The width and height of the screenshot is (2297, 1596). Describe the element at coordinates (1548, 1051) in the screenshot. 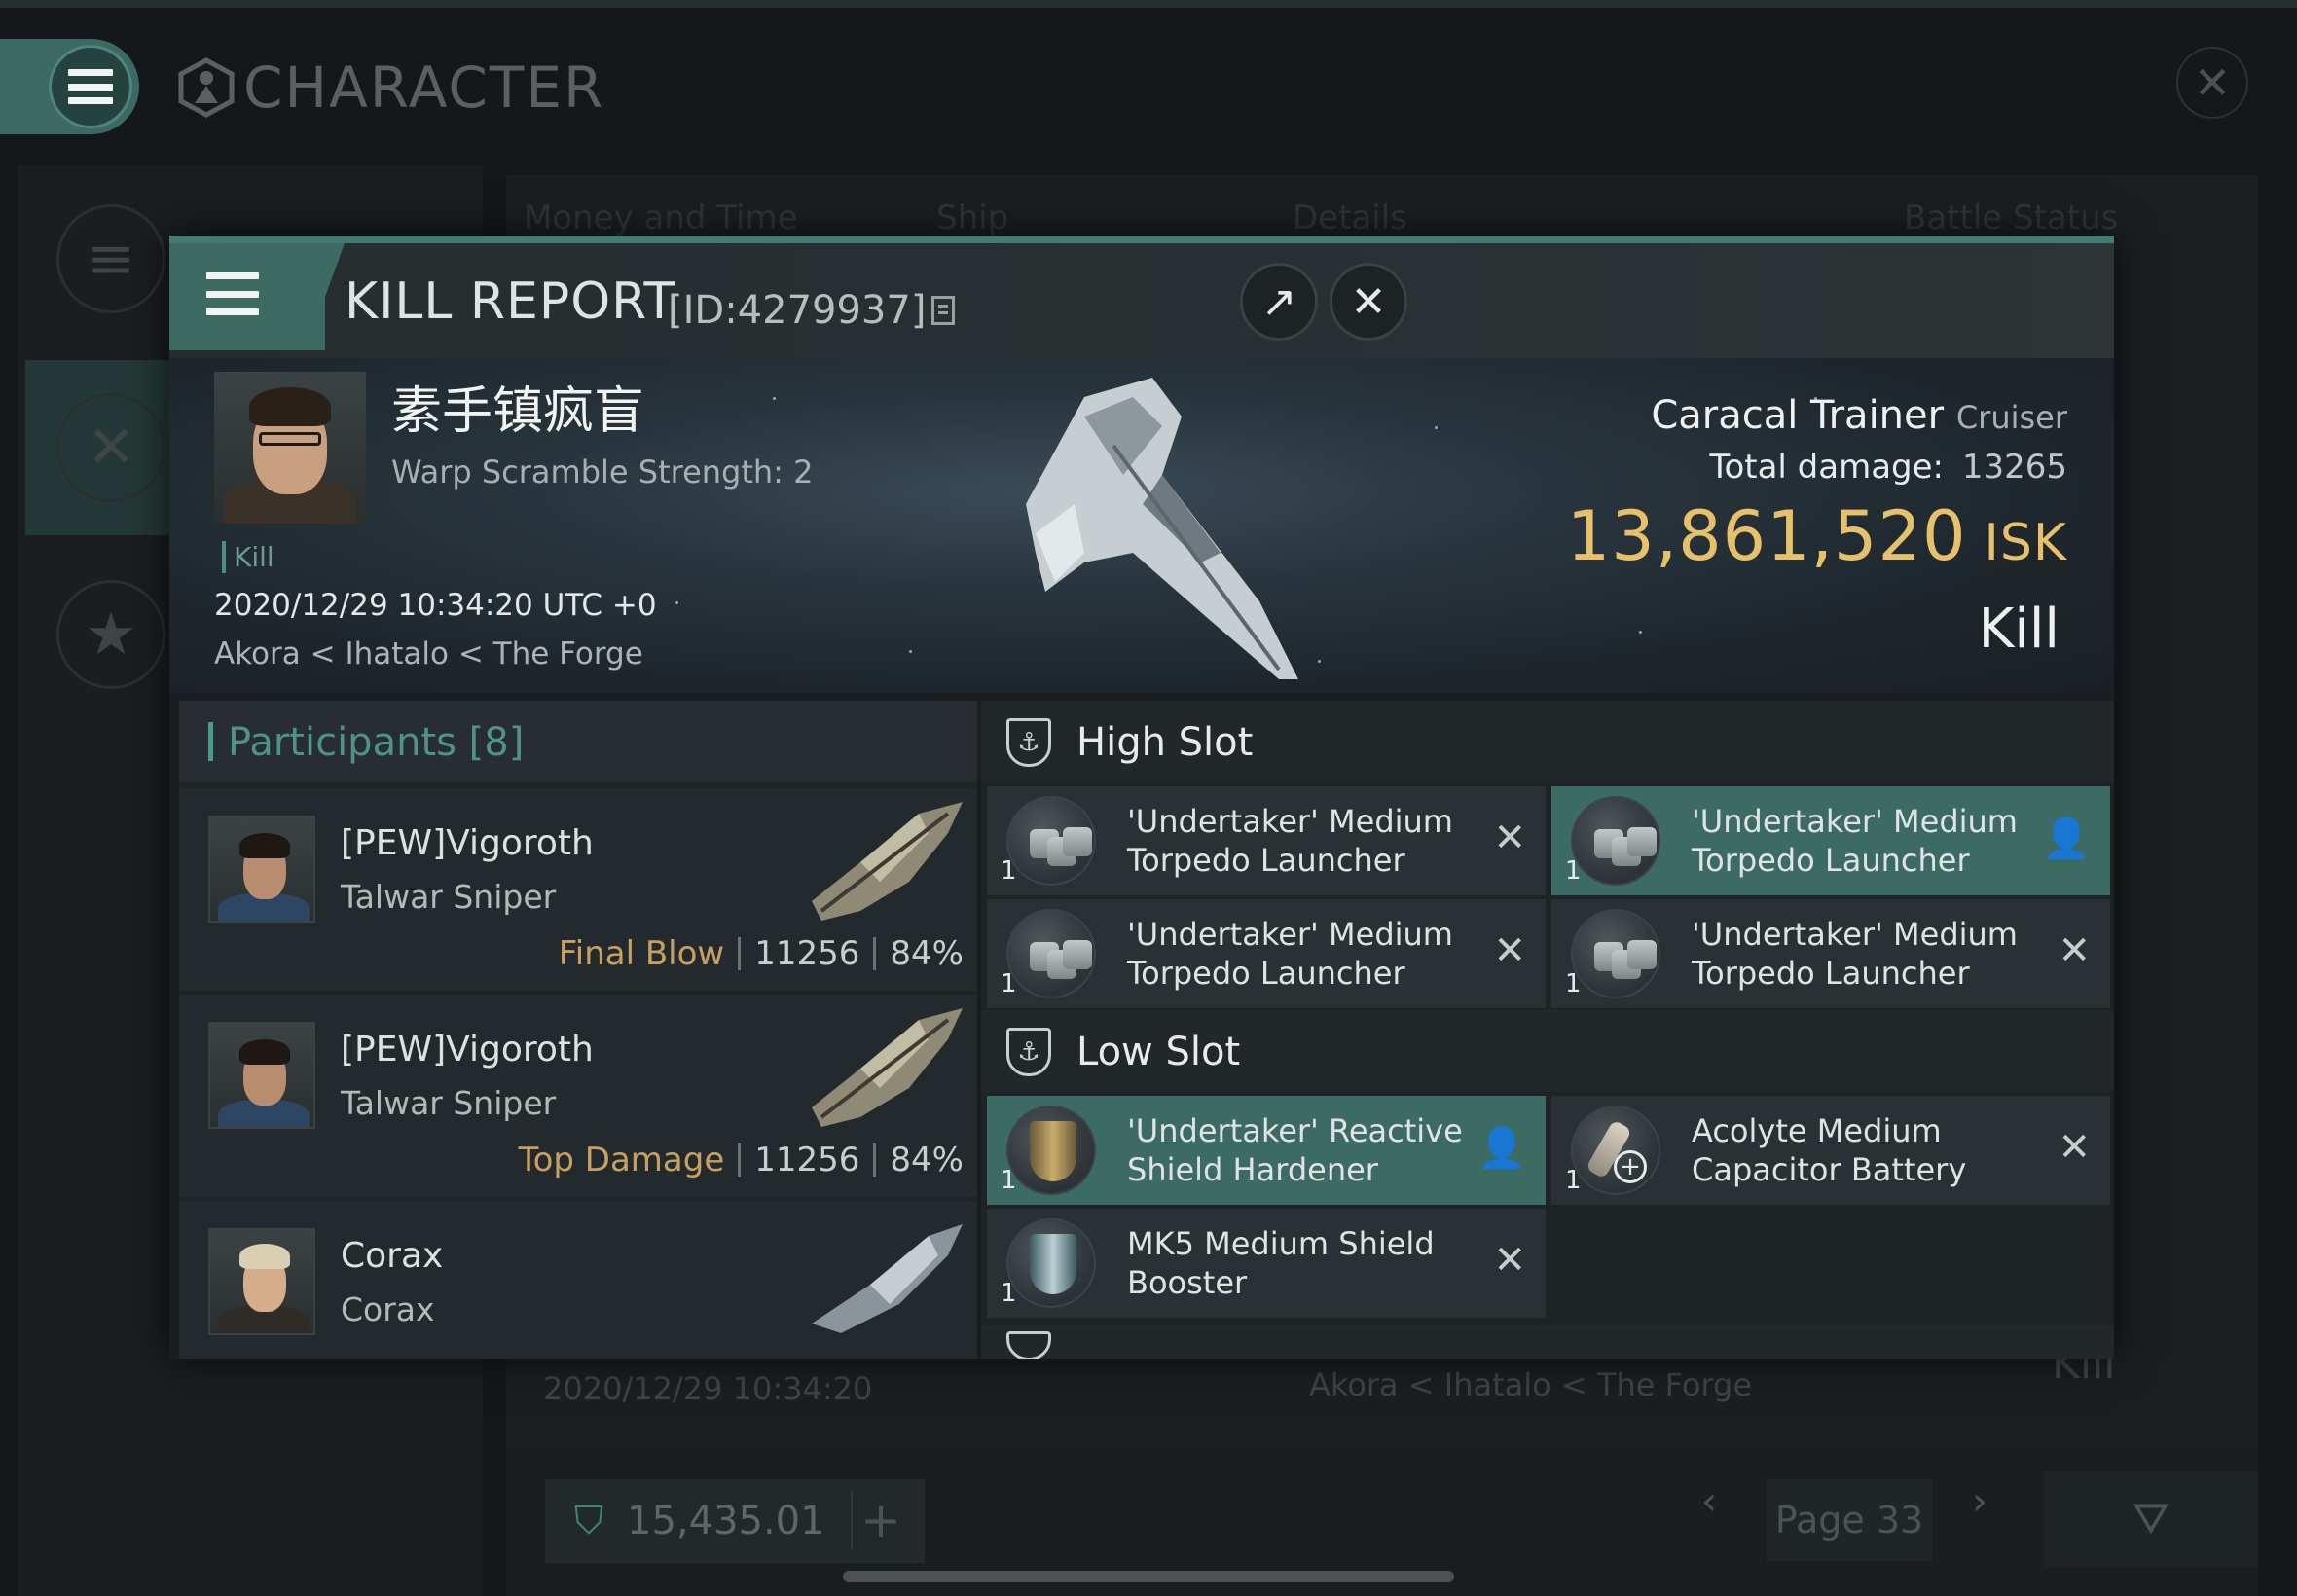

I see `low-slot-header: ⚓ Low Slot` at that location.